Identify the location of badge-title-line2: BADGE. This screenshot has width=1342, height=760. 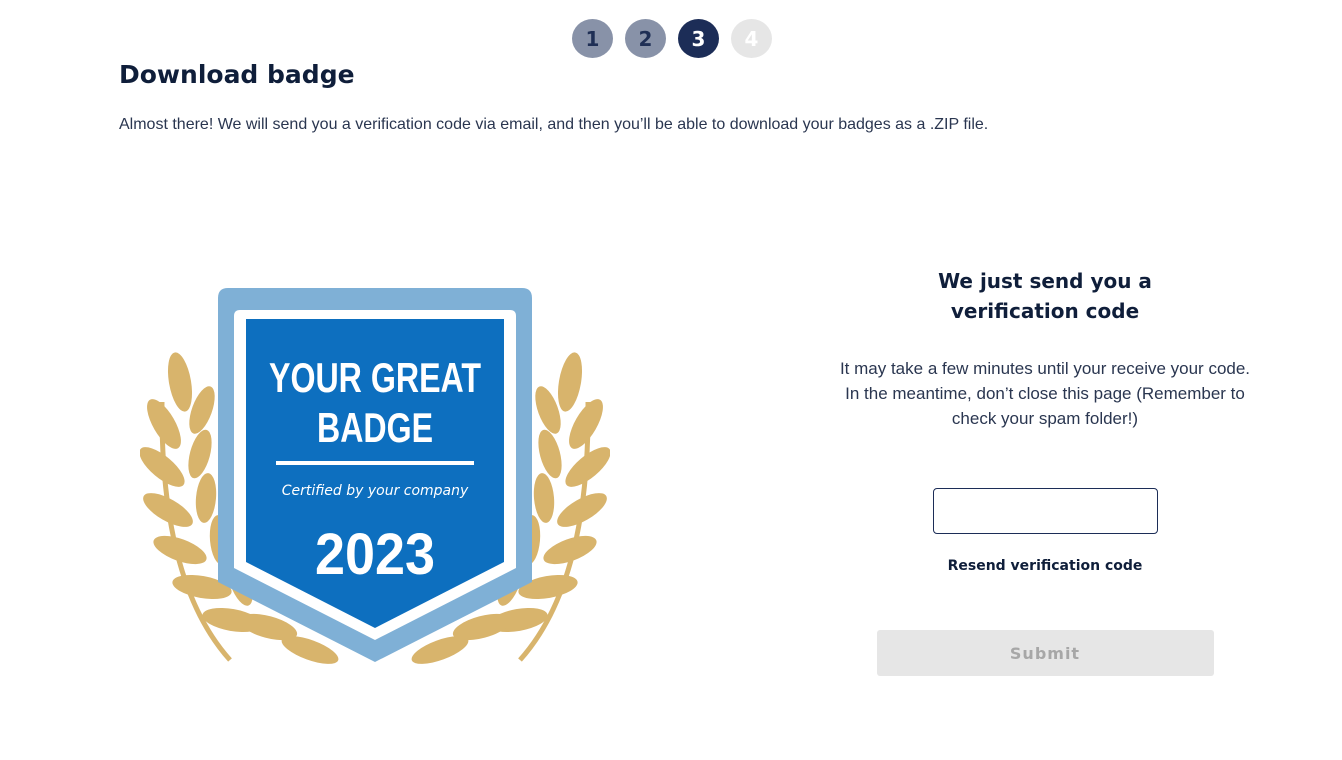
(375, 427).